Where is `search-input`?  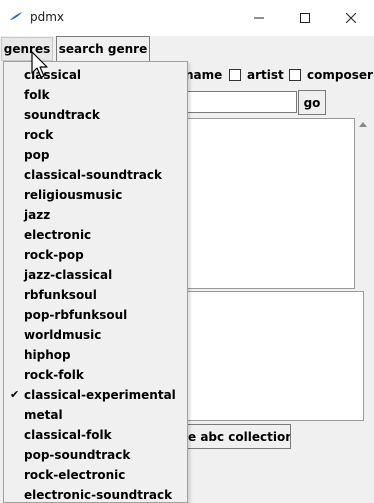 search-input is located at coordinates (241, 102).